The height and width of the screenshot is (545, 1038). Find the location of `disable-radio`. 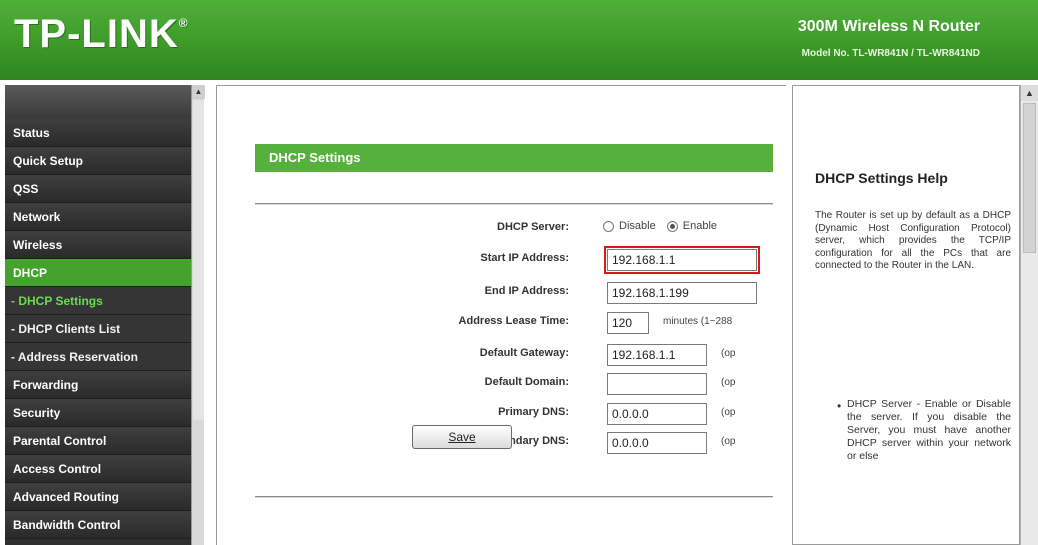

disable-radio is located at coordinates (608, 226).